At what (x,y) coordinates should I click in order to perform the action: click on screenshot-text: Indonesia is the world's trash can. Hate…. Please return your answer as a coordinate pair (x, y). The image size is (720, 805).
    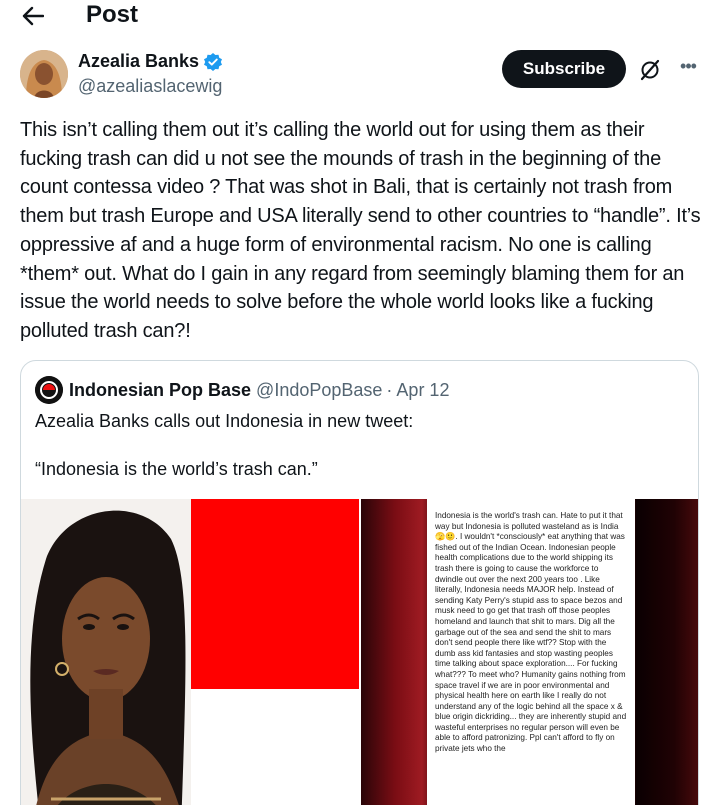
    Looking at the image, I should click on (531, 632).